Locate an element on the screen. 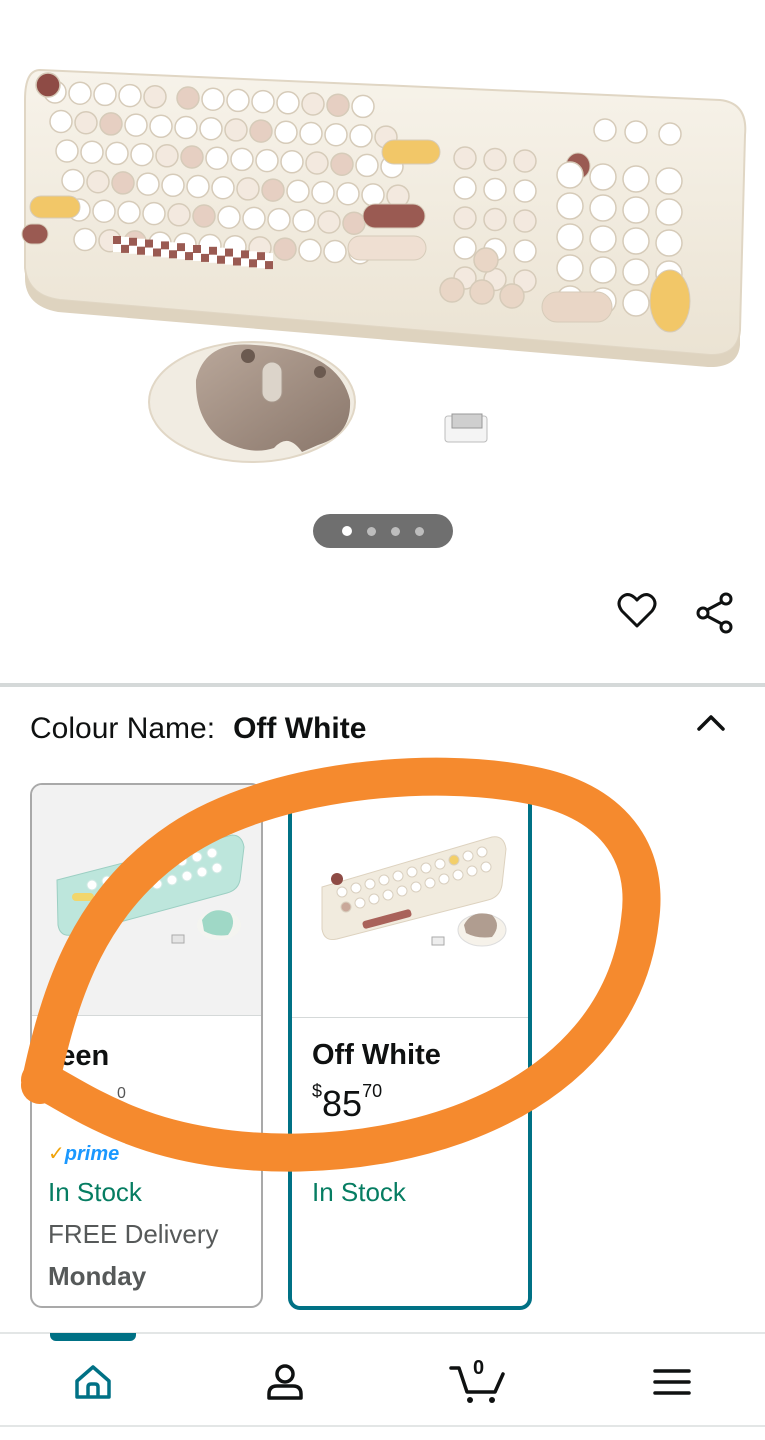  bottom-nav-bottom-border is located at coordinates (382, 1426).